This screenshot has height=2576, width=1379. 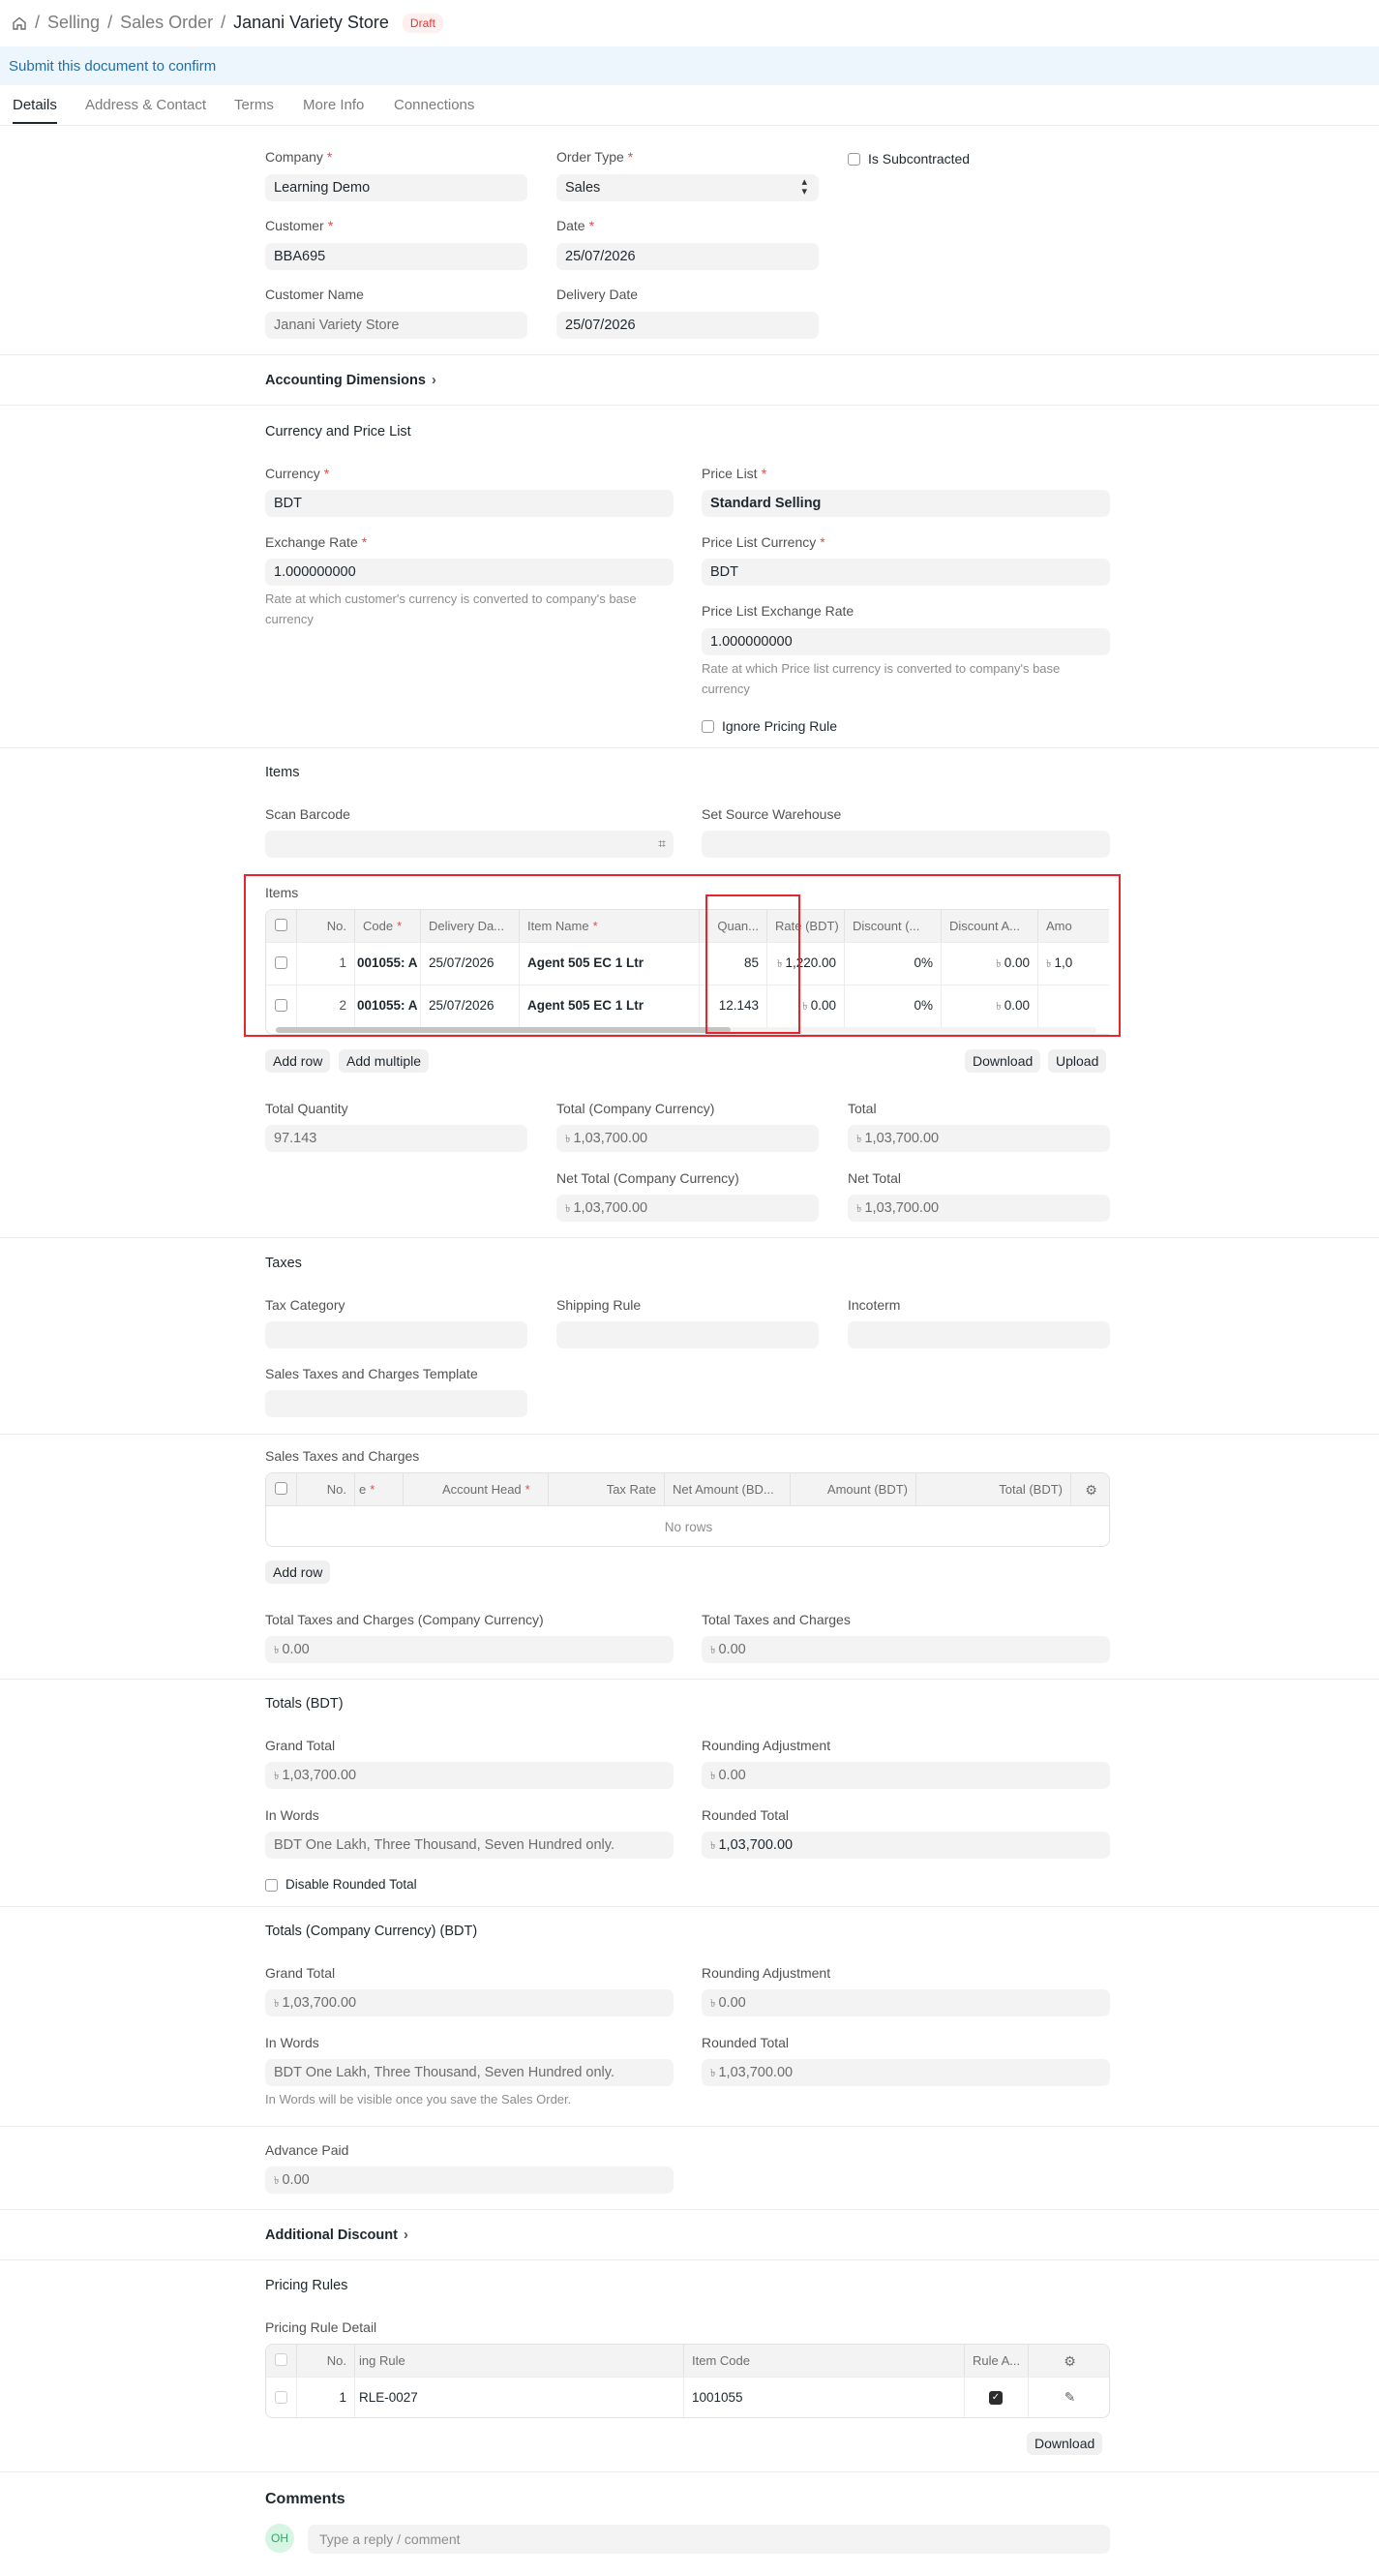 I want to click on home-icon, so click(x=19, y=23).